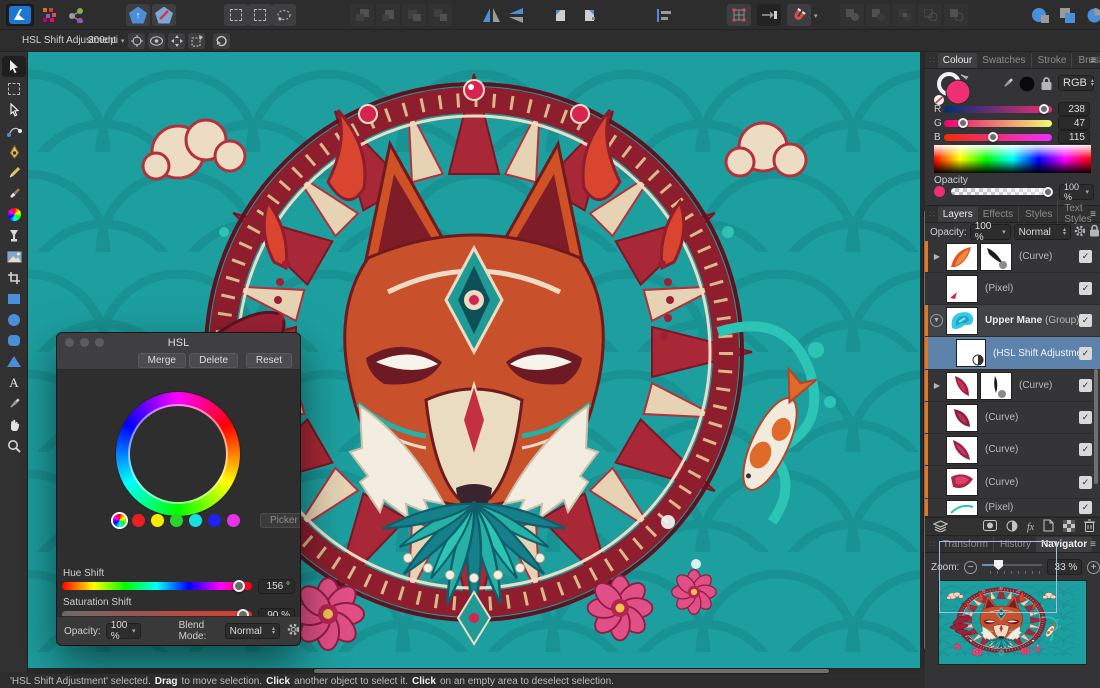  I want to click on blend-mode-combo: Normal ▴ ▾, so click(252, 631).